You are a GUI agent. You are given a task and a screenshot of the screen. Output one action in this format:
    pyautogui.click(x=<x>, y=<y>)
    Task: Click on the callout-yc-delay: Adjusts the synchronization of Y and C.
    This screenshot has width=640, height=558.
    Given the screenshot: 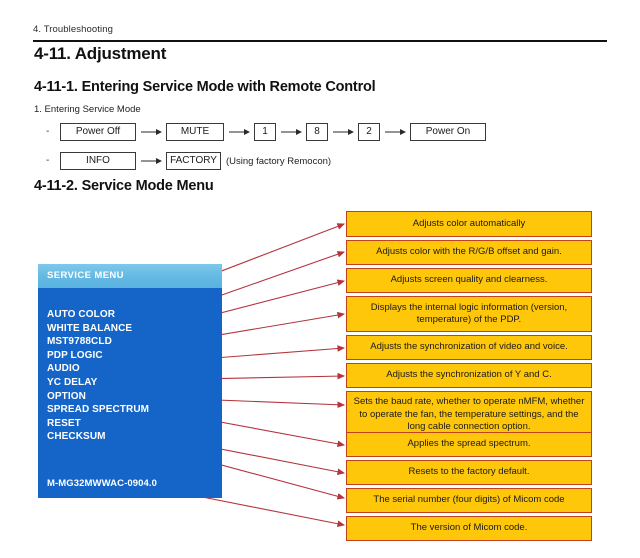 What is the action you would take?
    pyautogui.click(x=469, y=375)
    